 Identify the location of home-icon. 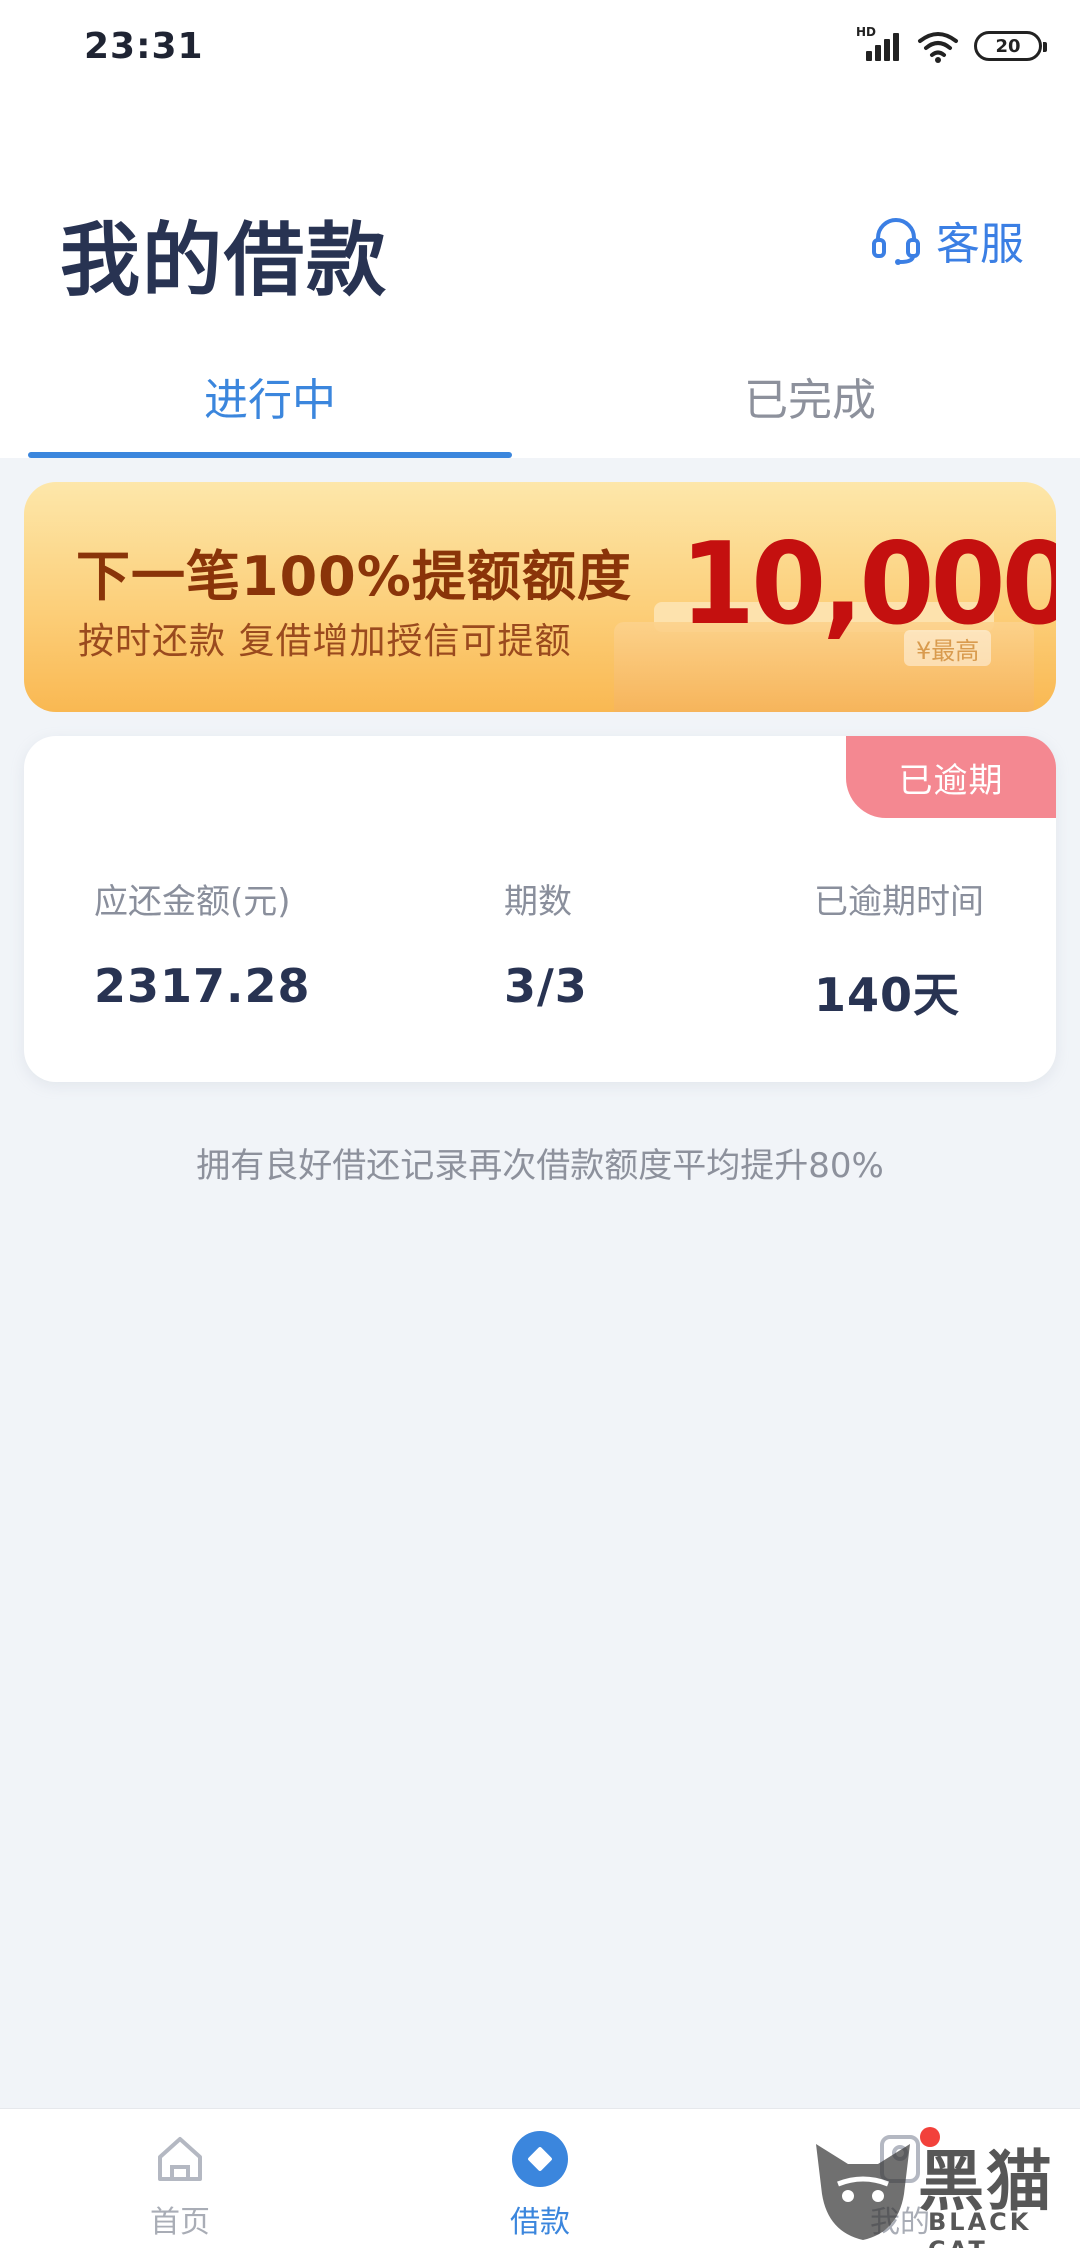
(180, 2159).